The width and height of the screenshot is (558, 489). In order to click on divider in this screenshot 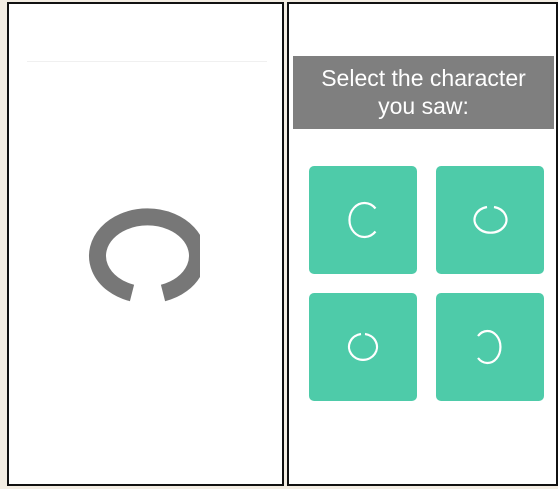, I will do `click(147, 61)`.